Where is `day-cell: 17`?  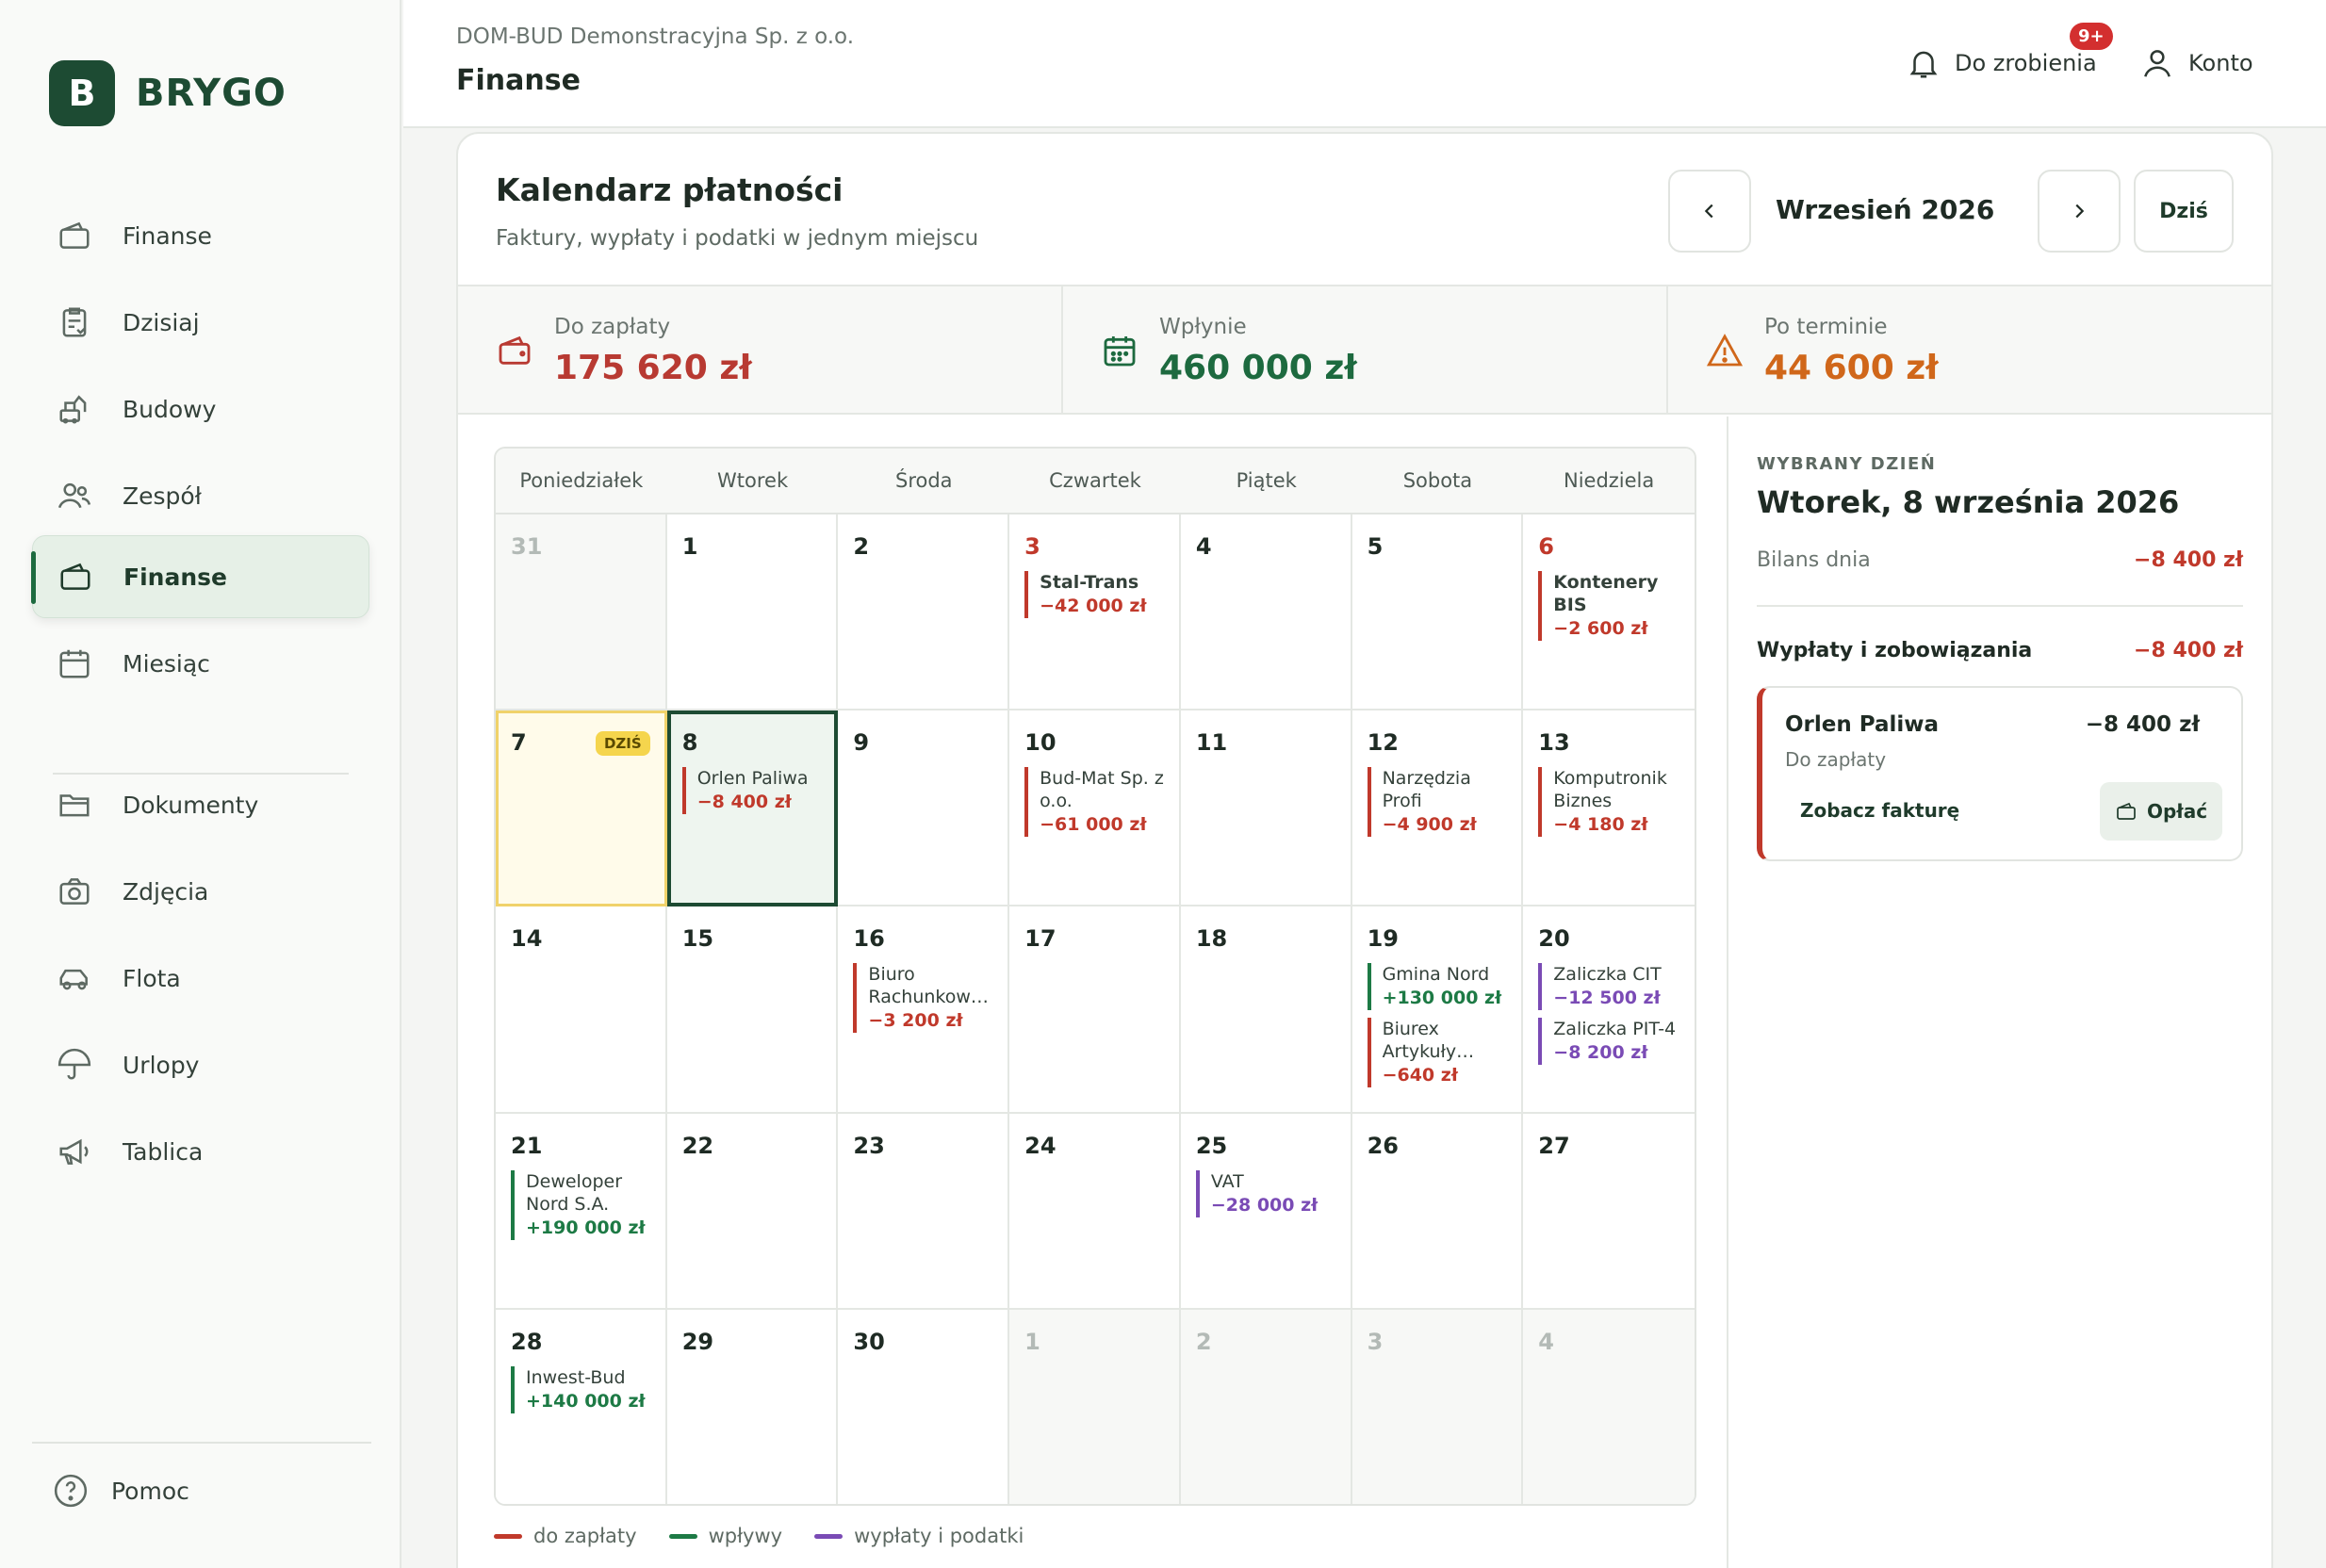
day-cell: 17 is located at coordinates (1095, 1010).